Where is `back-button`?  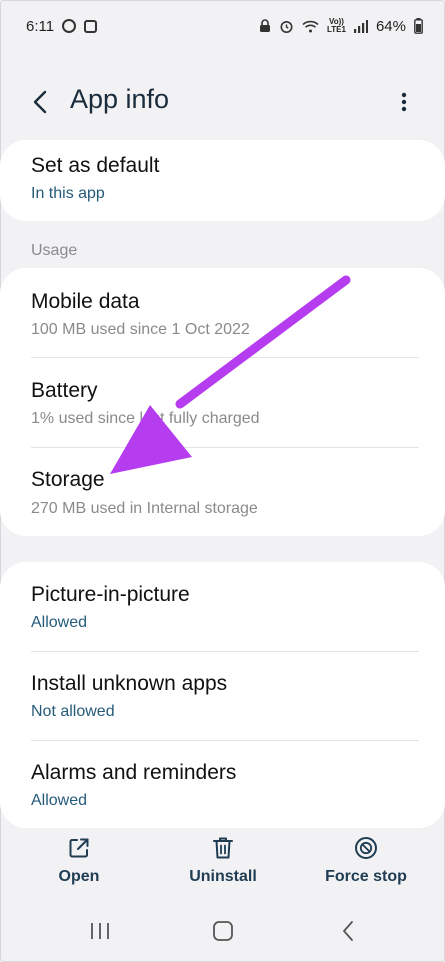
back-button is located at coordinates (40, 102).